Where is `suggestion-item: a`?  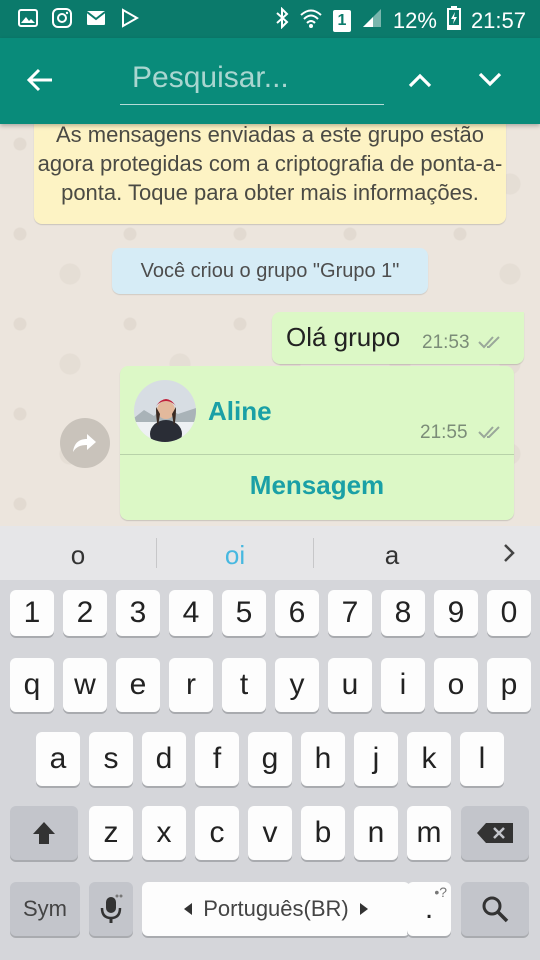 suggestion-item: a is located at coordinates (392, 553).